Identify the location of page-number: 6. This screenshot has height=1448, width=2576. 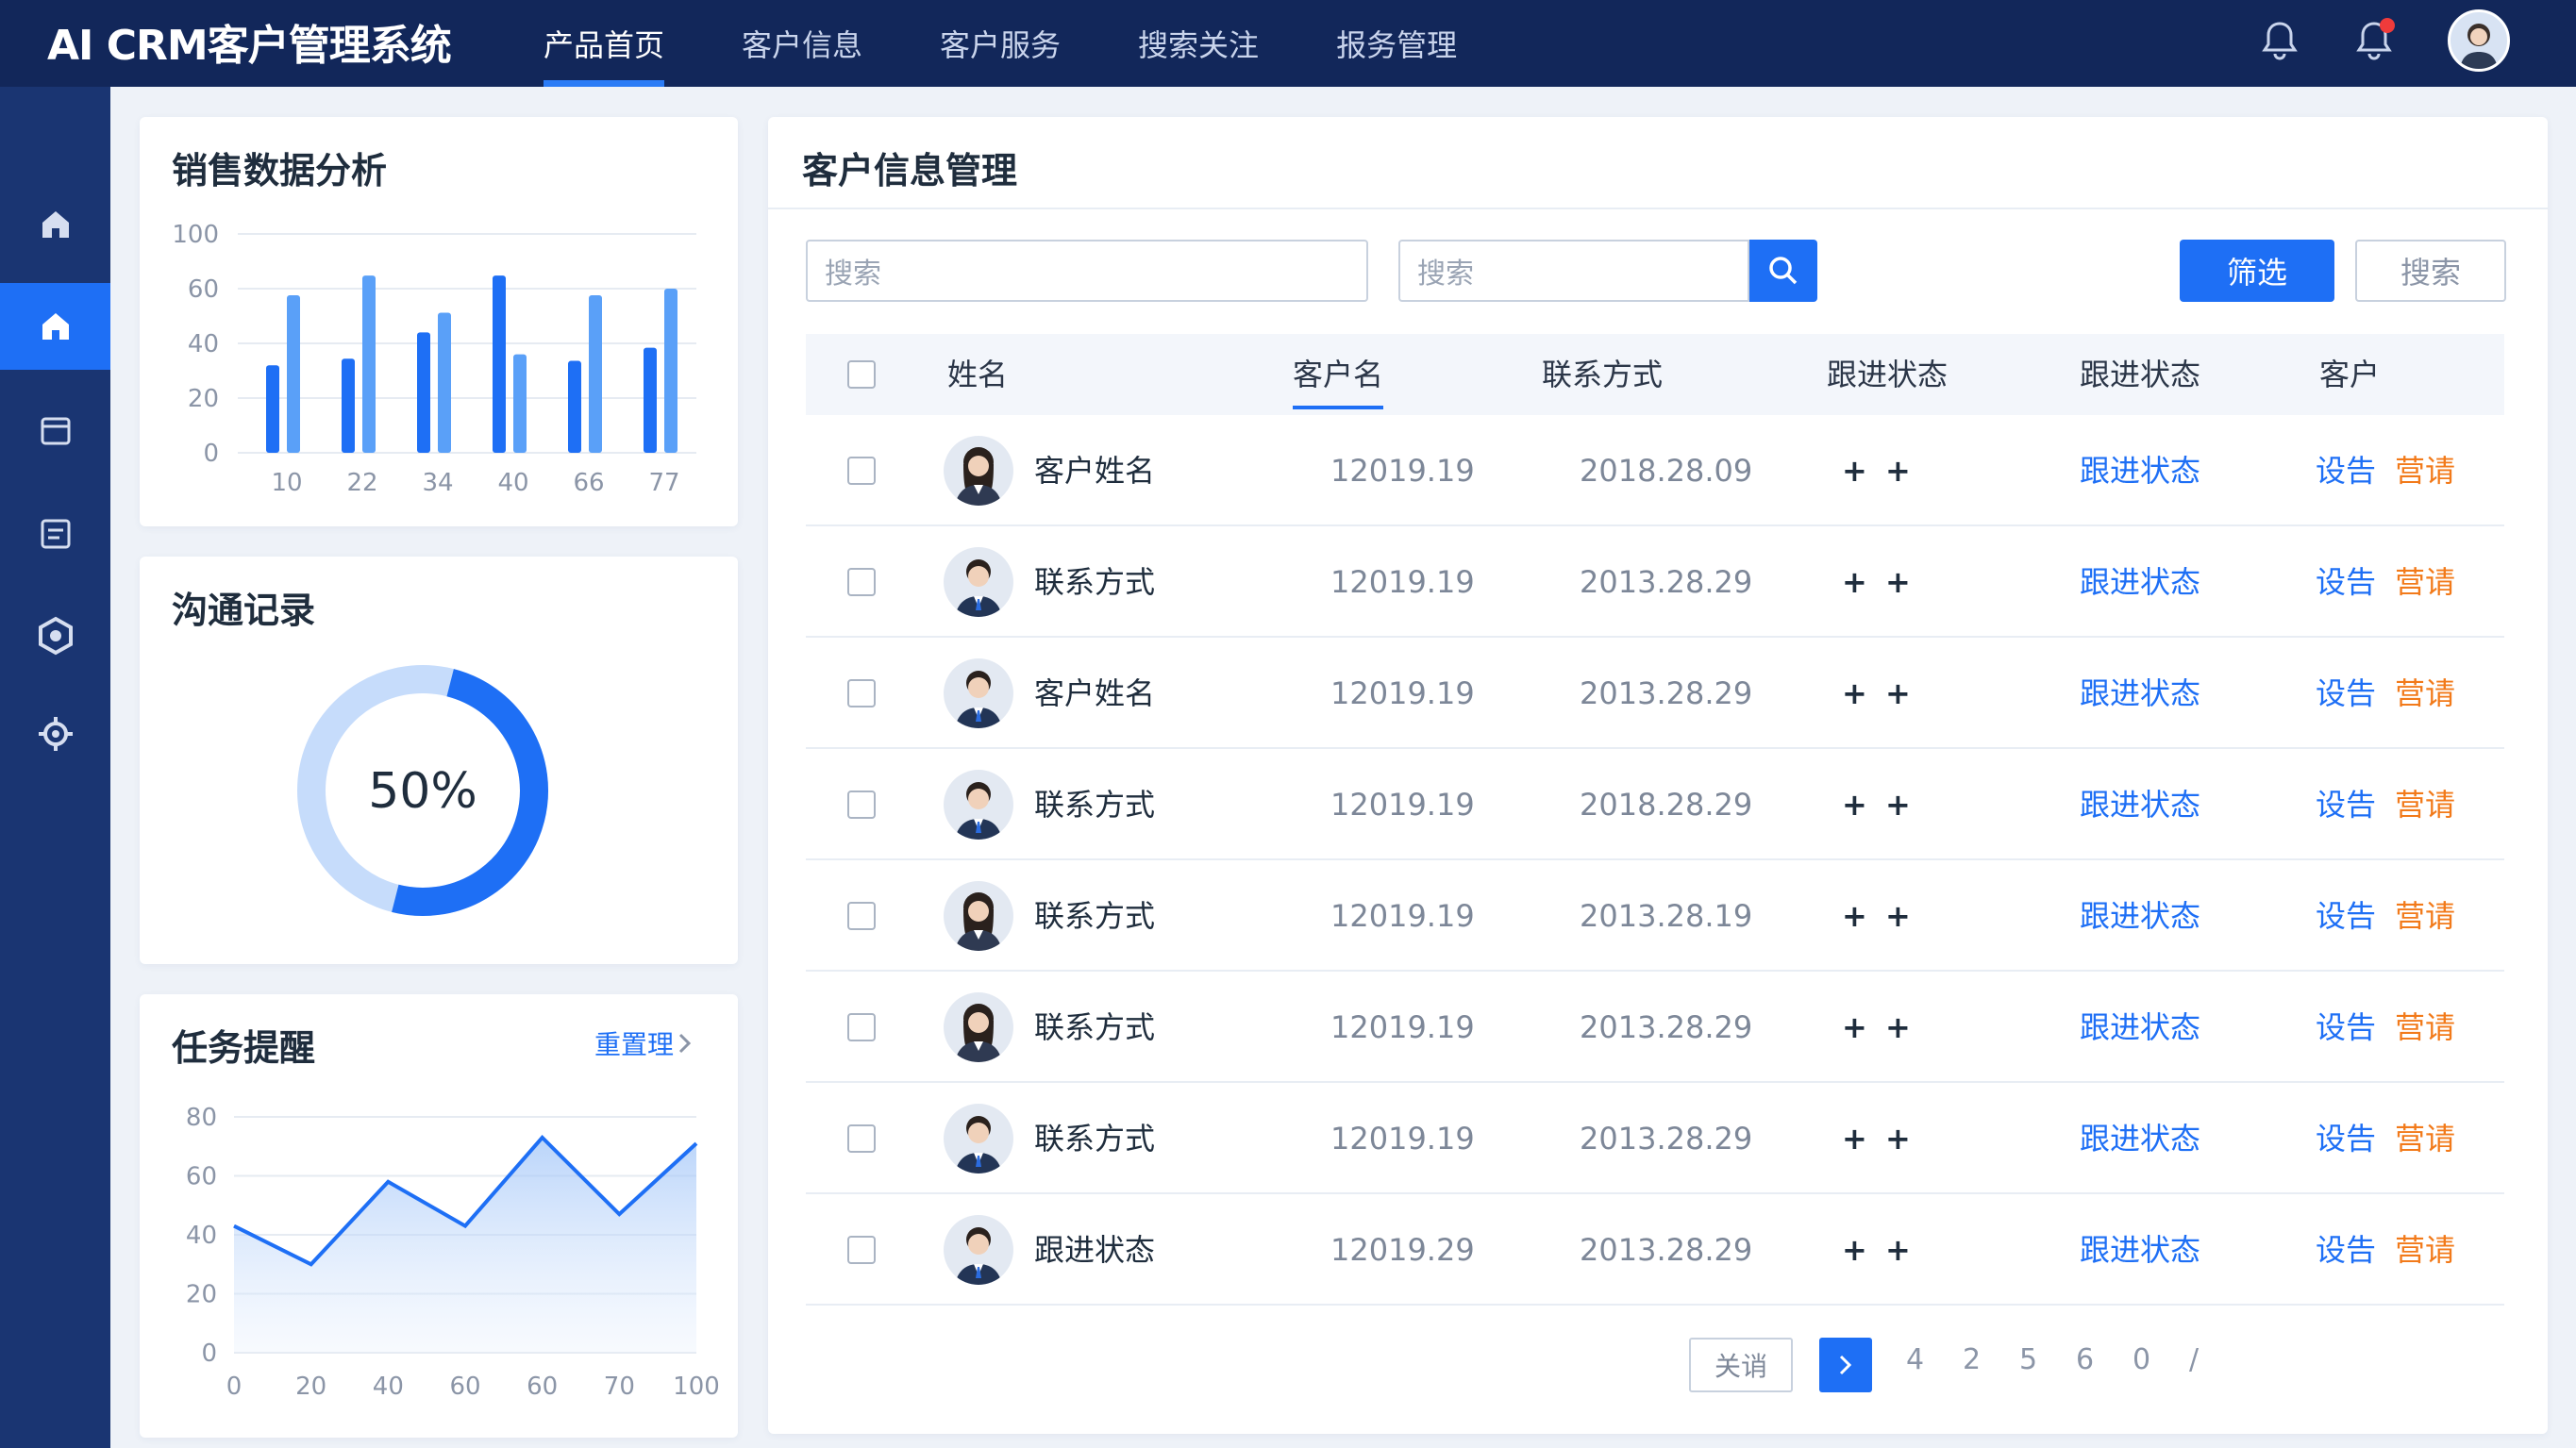
(2085, 1359).